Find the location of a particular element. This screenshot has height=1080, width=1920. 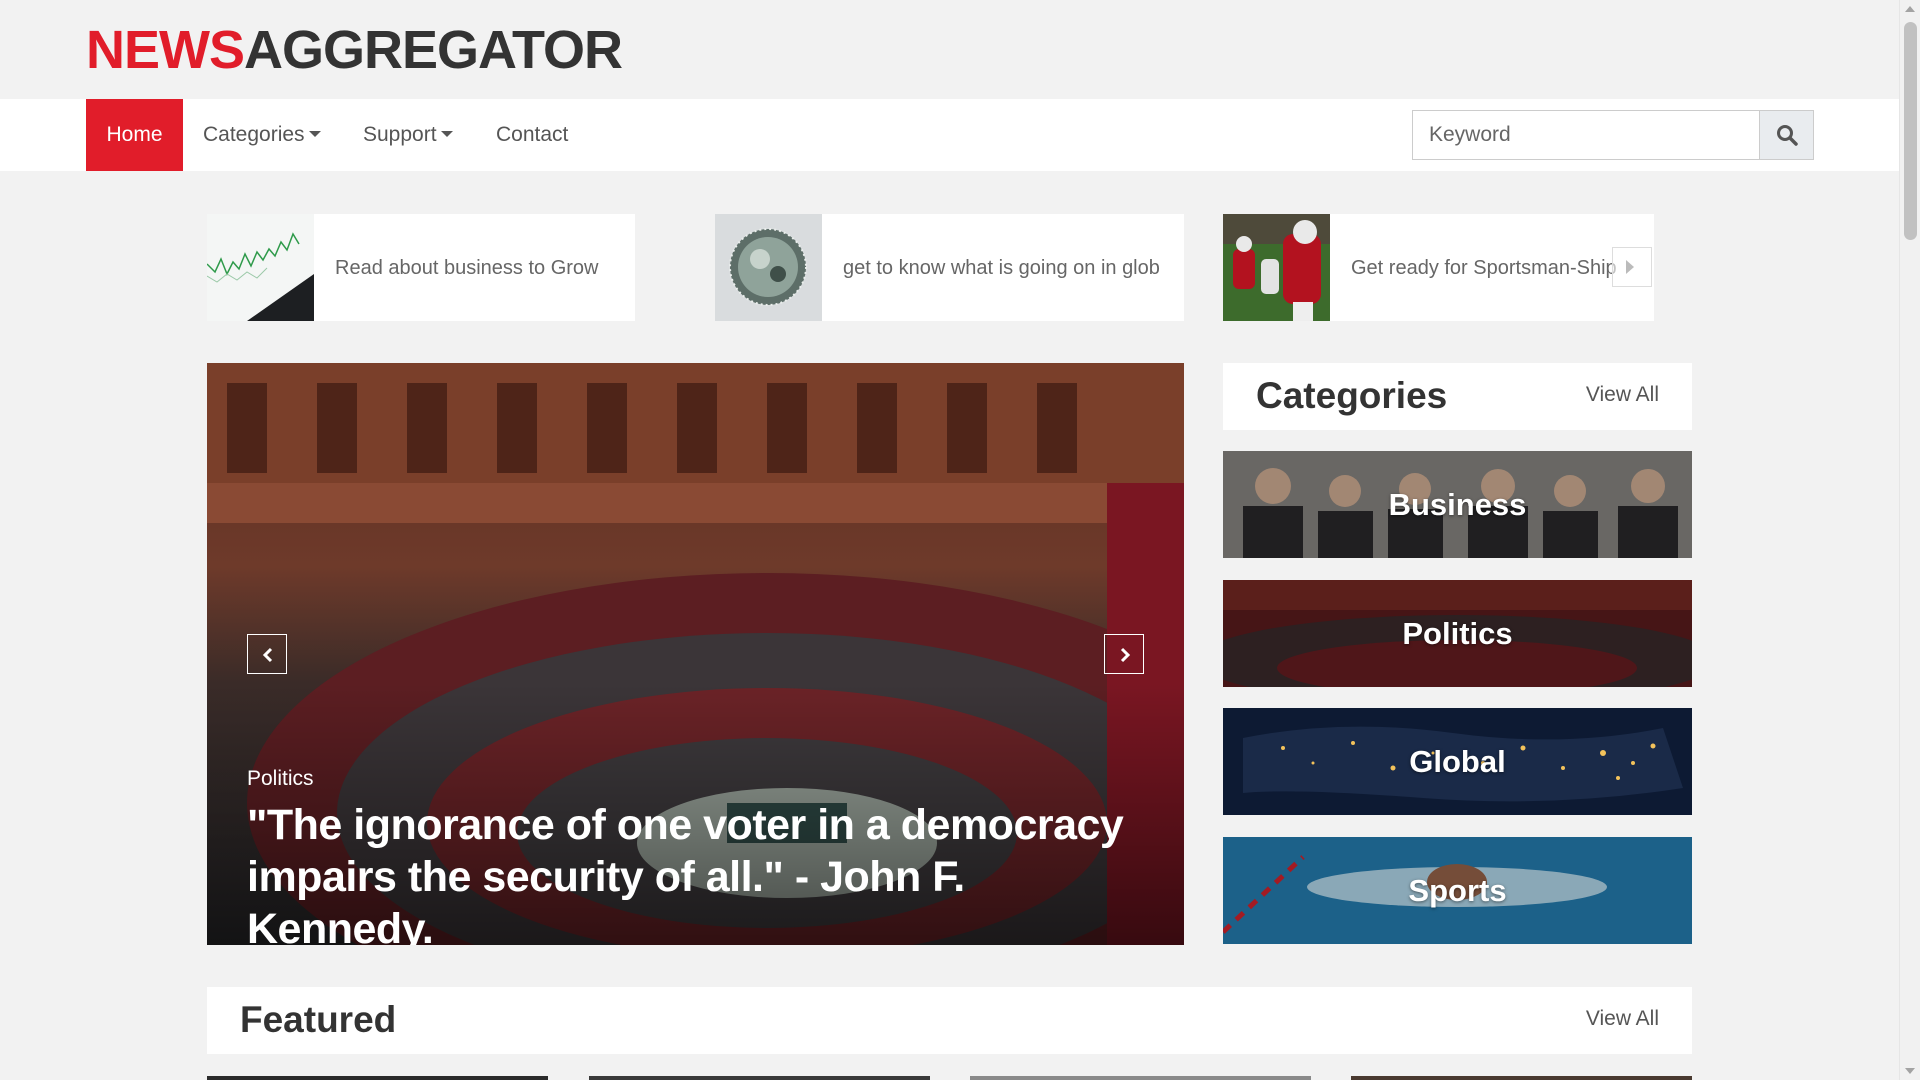

category-label: Politics is located at coordinates (1457, 633).